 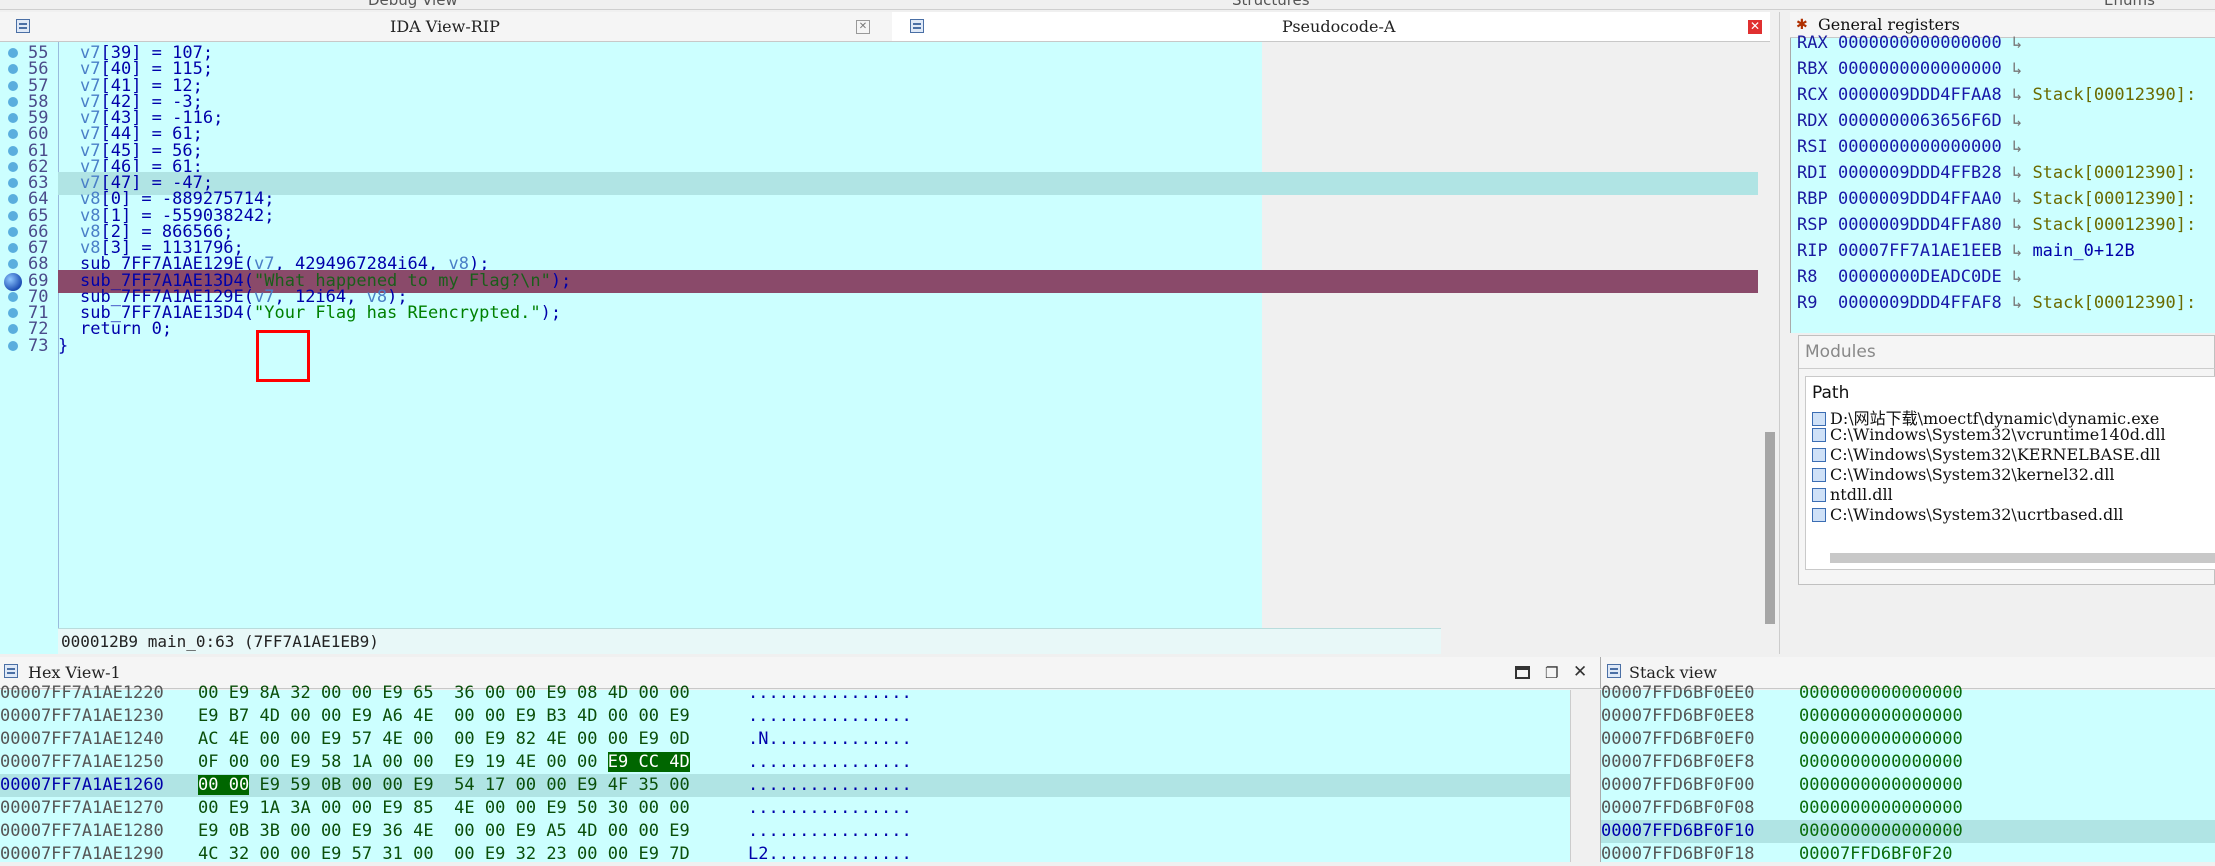 What do you see at coordinates (679, 854) in the screenshot?
I see `hex-byte: 7D` at bounding box center [679, 854].